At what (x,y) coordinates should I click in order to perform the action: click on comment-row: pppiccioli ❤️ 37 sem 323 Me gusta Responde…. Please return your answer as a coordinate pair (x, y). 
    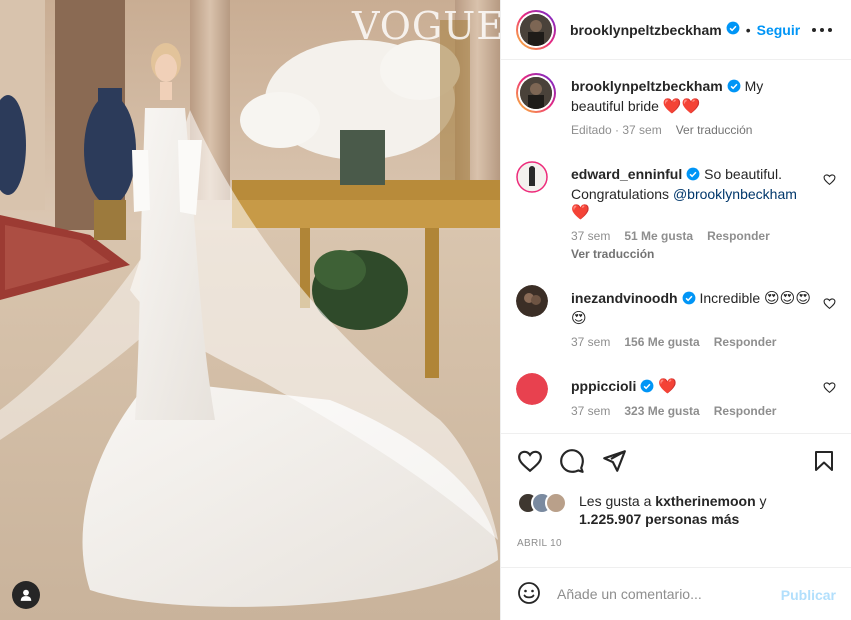
    Looking at the image, I should click on (676, 401).